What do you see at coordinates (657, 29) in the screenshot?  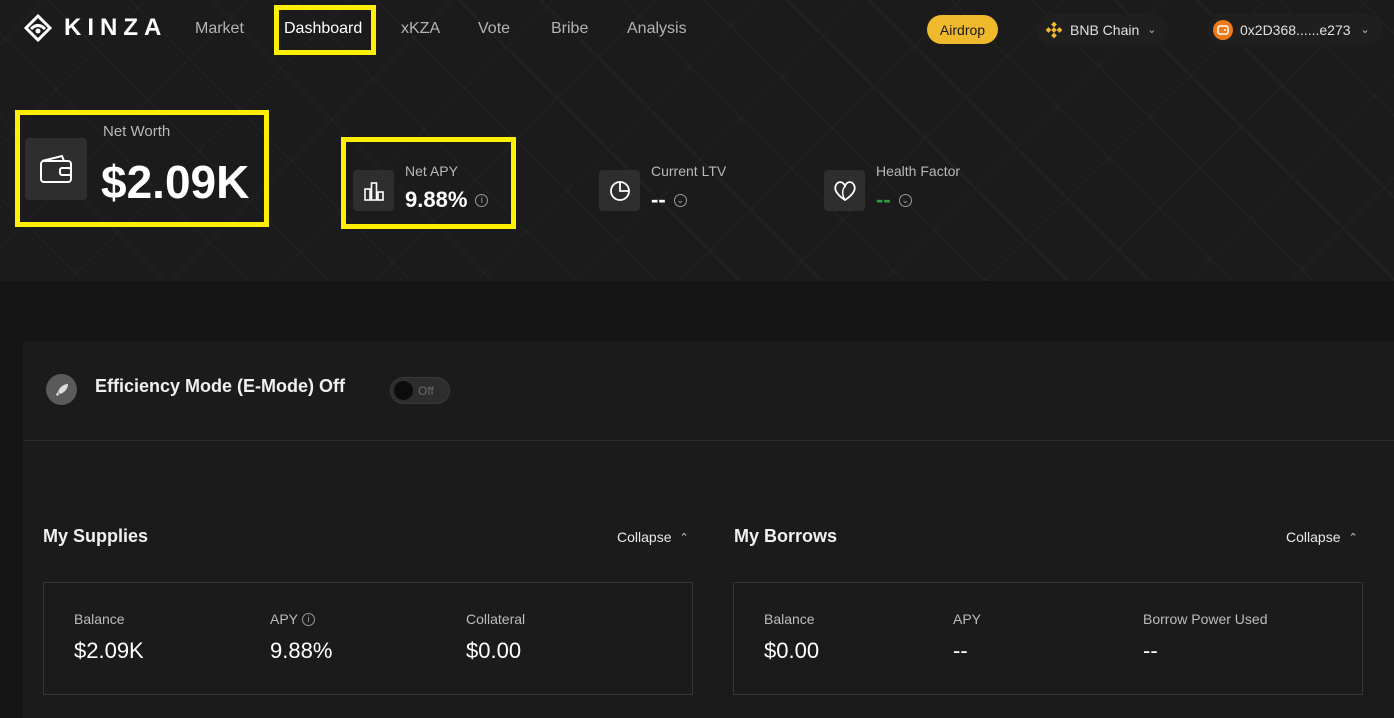 I see `nav-analysis: Analysis` at bounding box center [657, 29].